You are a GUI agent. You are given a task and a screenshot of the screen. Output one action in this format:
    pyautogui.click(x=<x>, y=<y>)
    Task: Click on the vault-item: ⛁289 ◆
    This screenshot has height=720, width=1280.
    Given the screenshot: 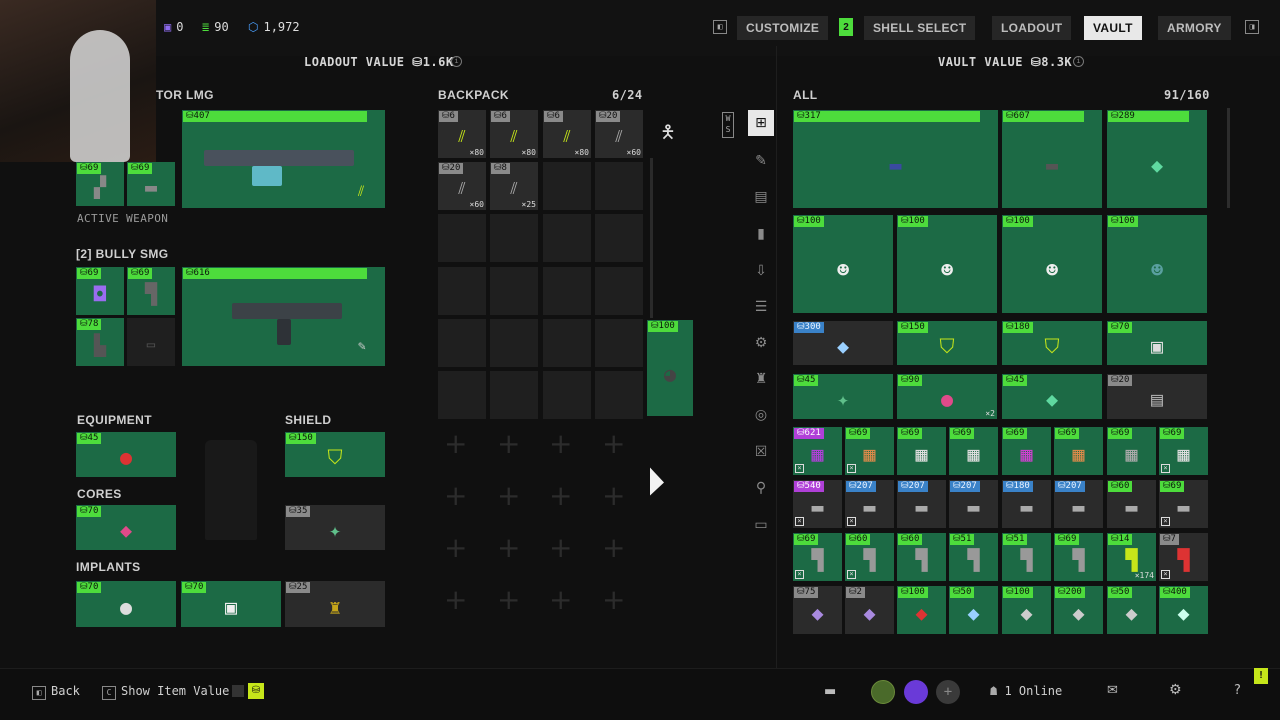 What is the action you would take?
    pyautogui.click(x=1157, y=159)
    